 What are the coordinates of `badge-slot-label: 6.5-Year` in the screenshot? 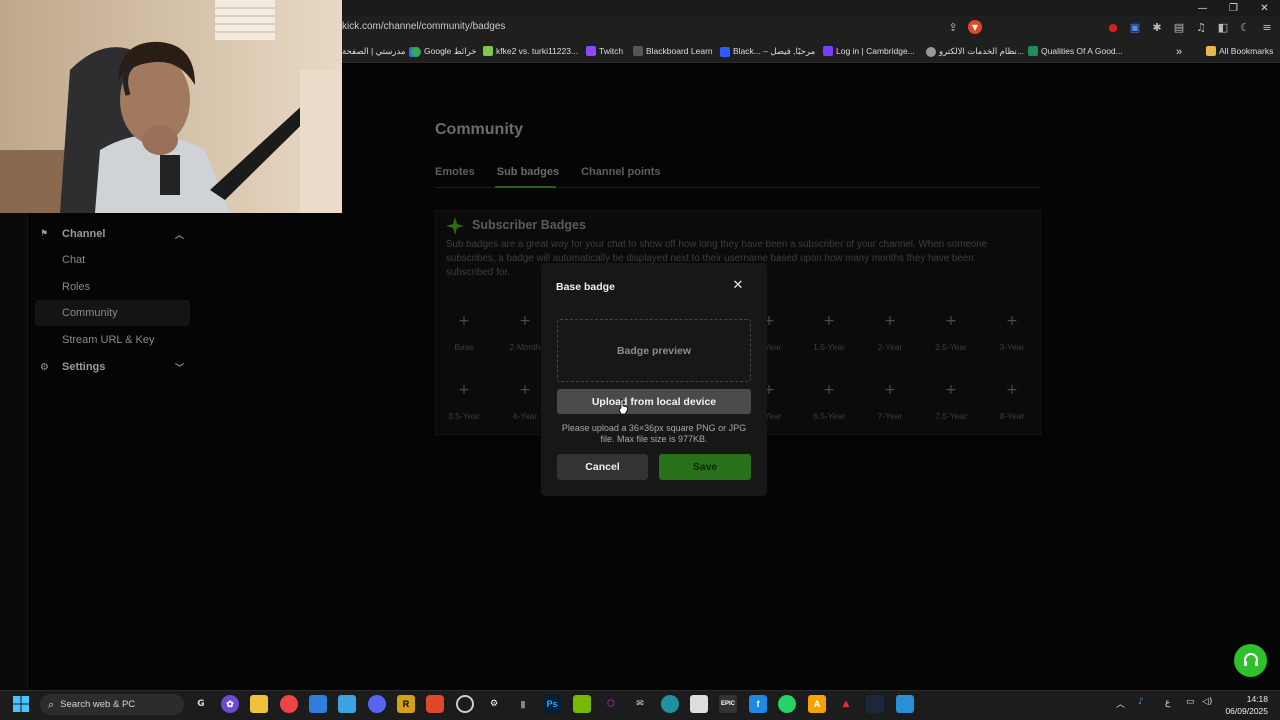 It's located at (829, 416).